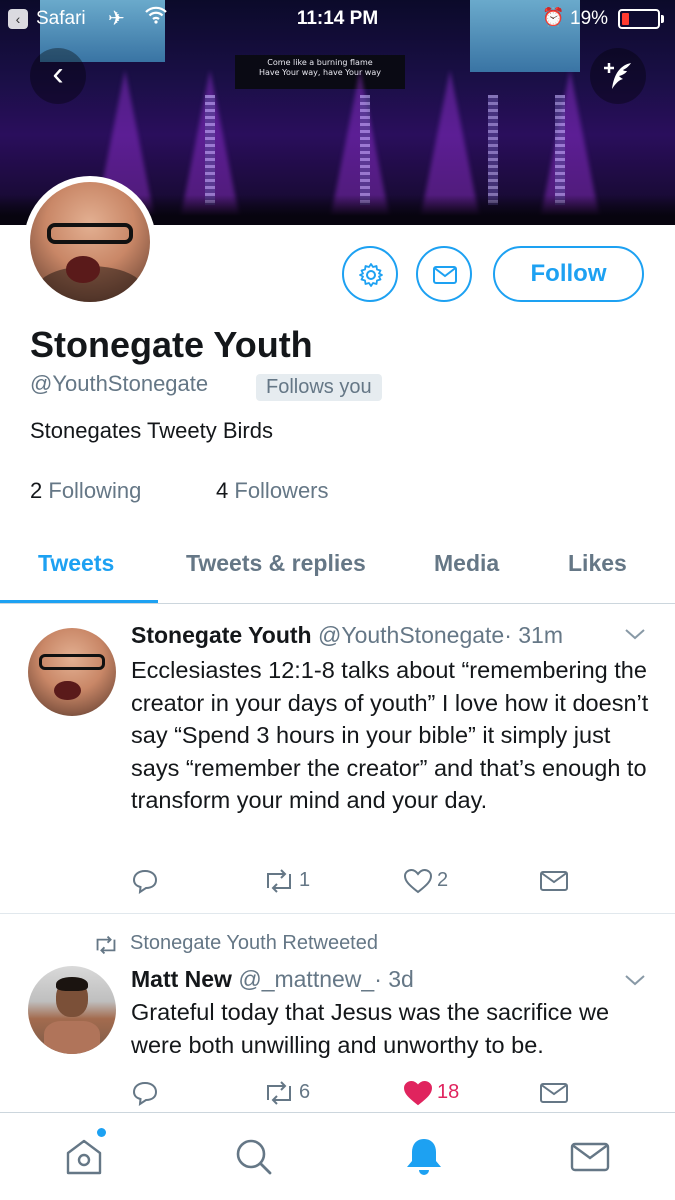  What do you see at coordinates (320, 62) in the screenshot?
I see `lyrics-line-1: Come like a burning flame` at bounding box center [320, 62].